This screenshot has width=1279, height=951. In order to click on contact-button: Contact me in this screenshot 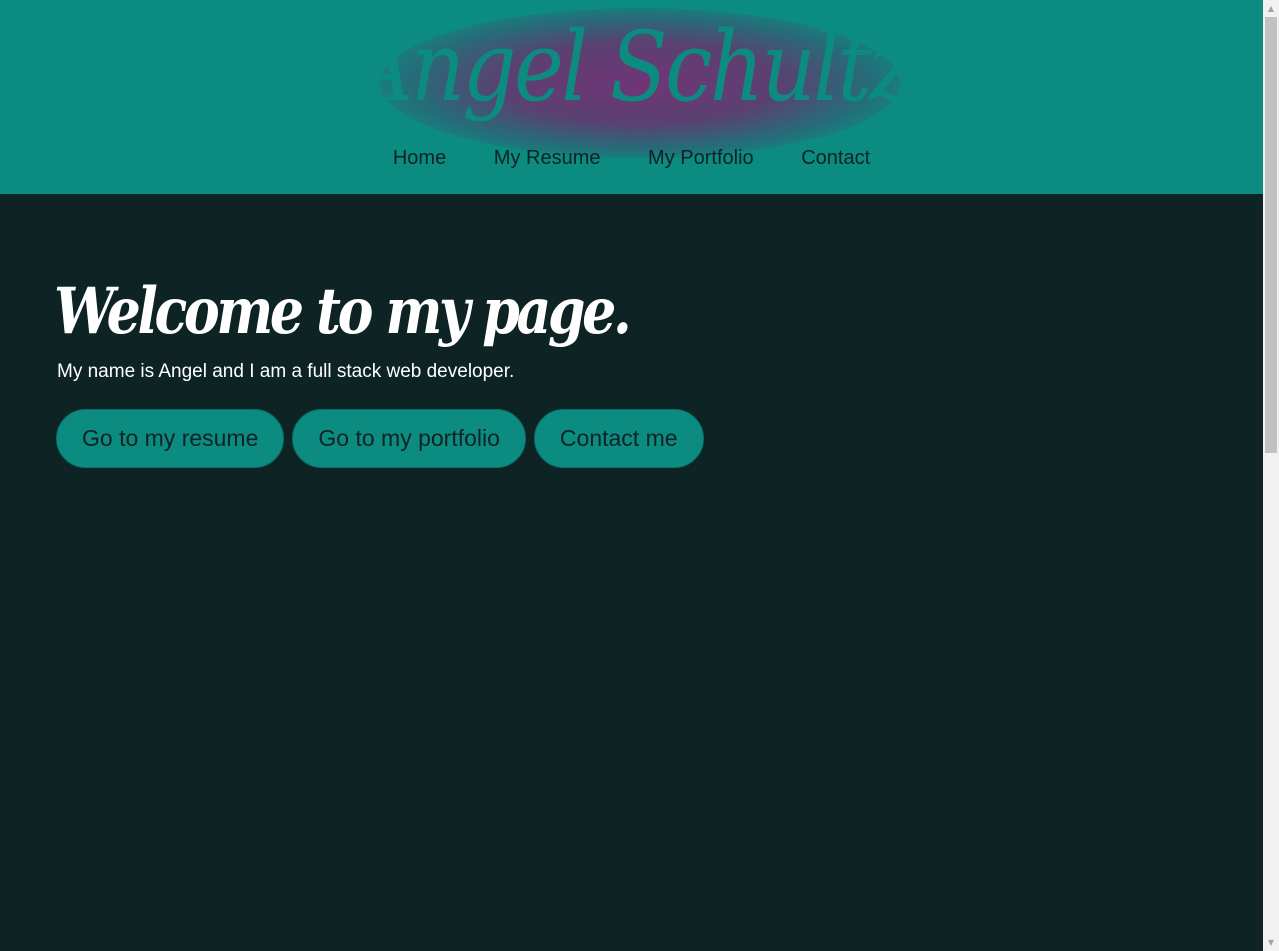, I will do `click(618, 438)`.